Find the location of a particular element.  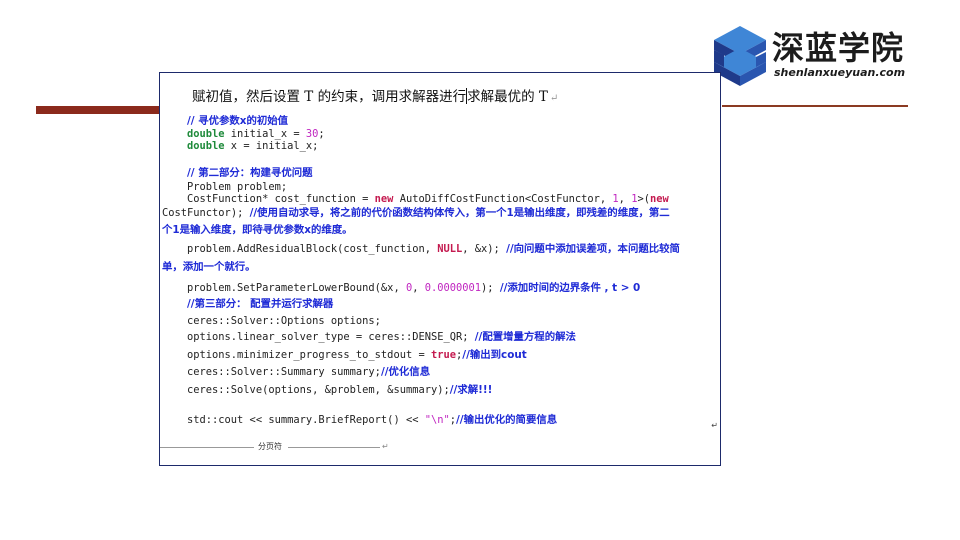

logo-title: 深蓝学院 is located at coordinates (838, 48).